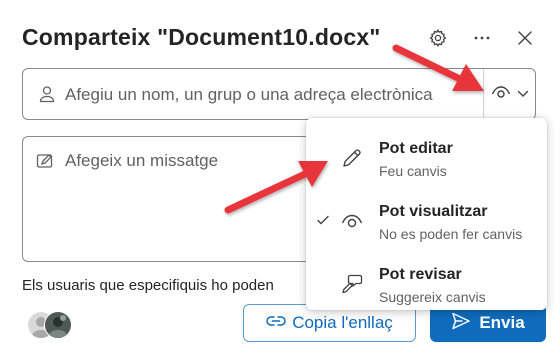 This screenshot has height=362, width=560. Describe the element at coordinates (142, 160) in the screenshot. I see `message-placeholder: Afegeix un missatge` at that location.